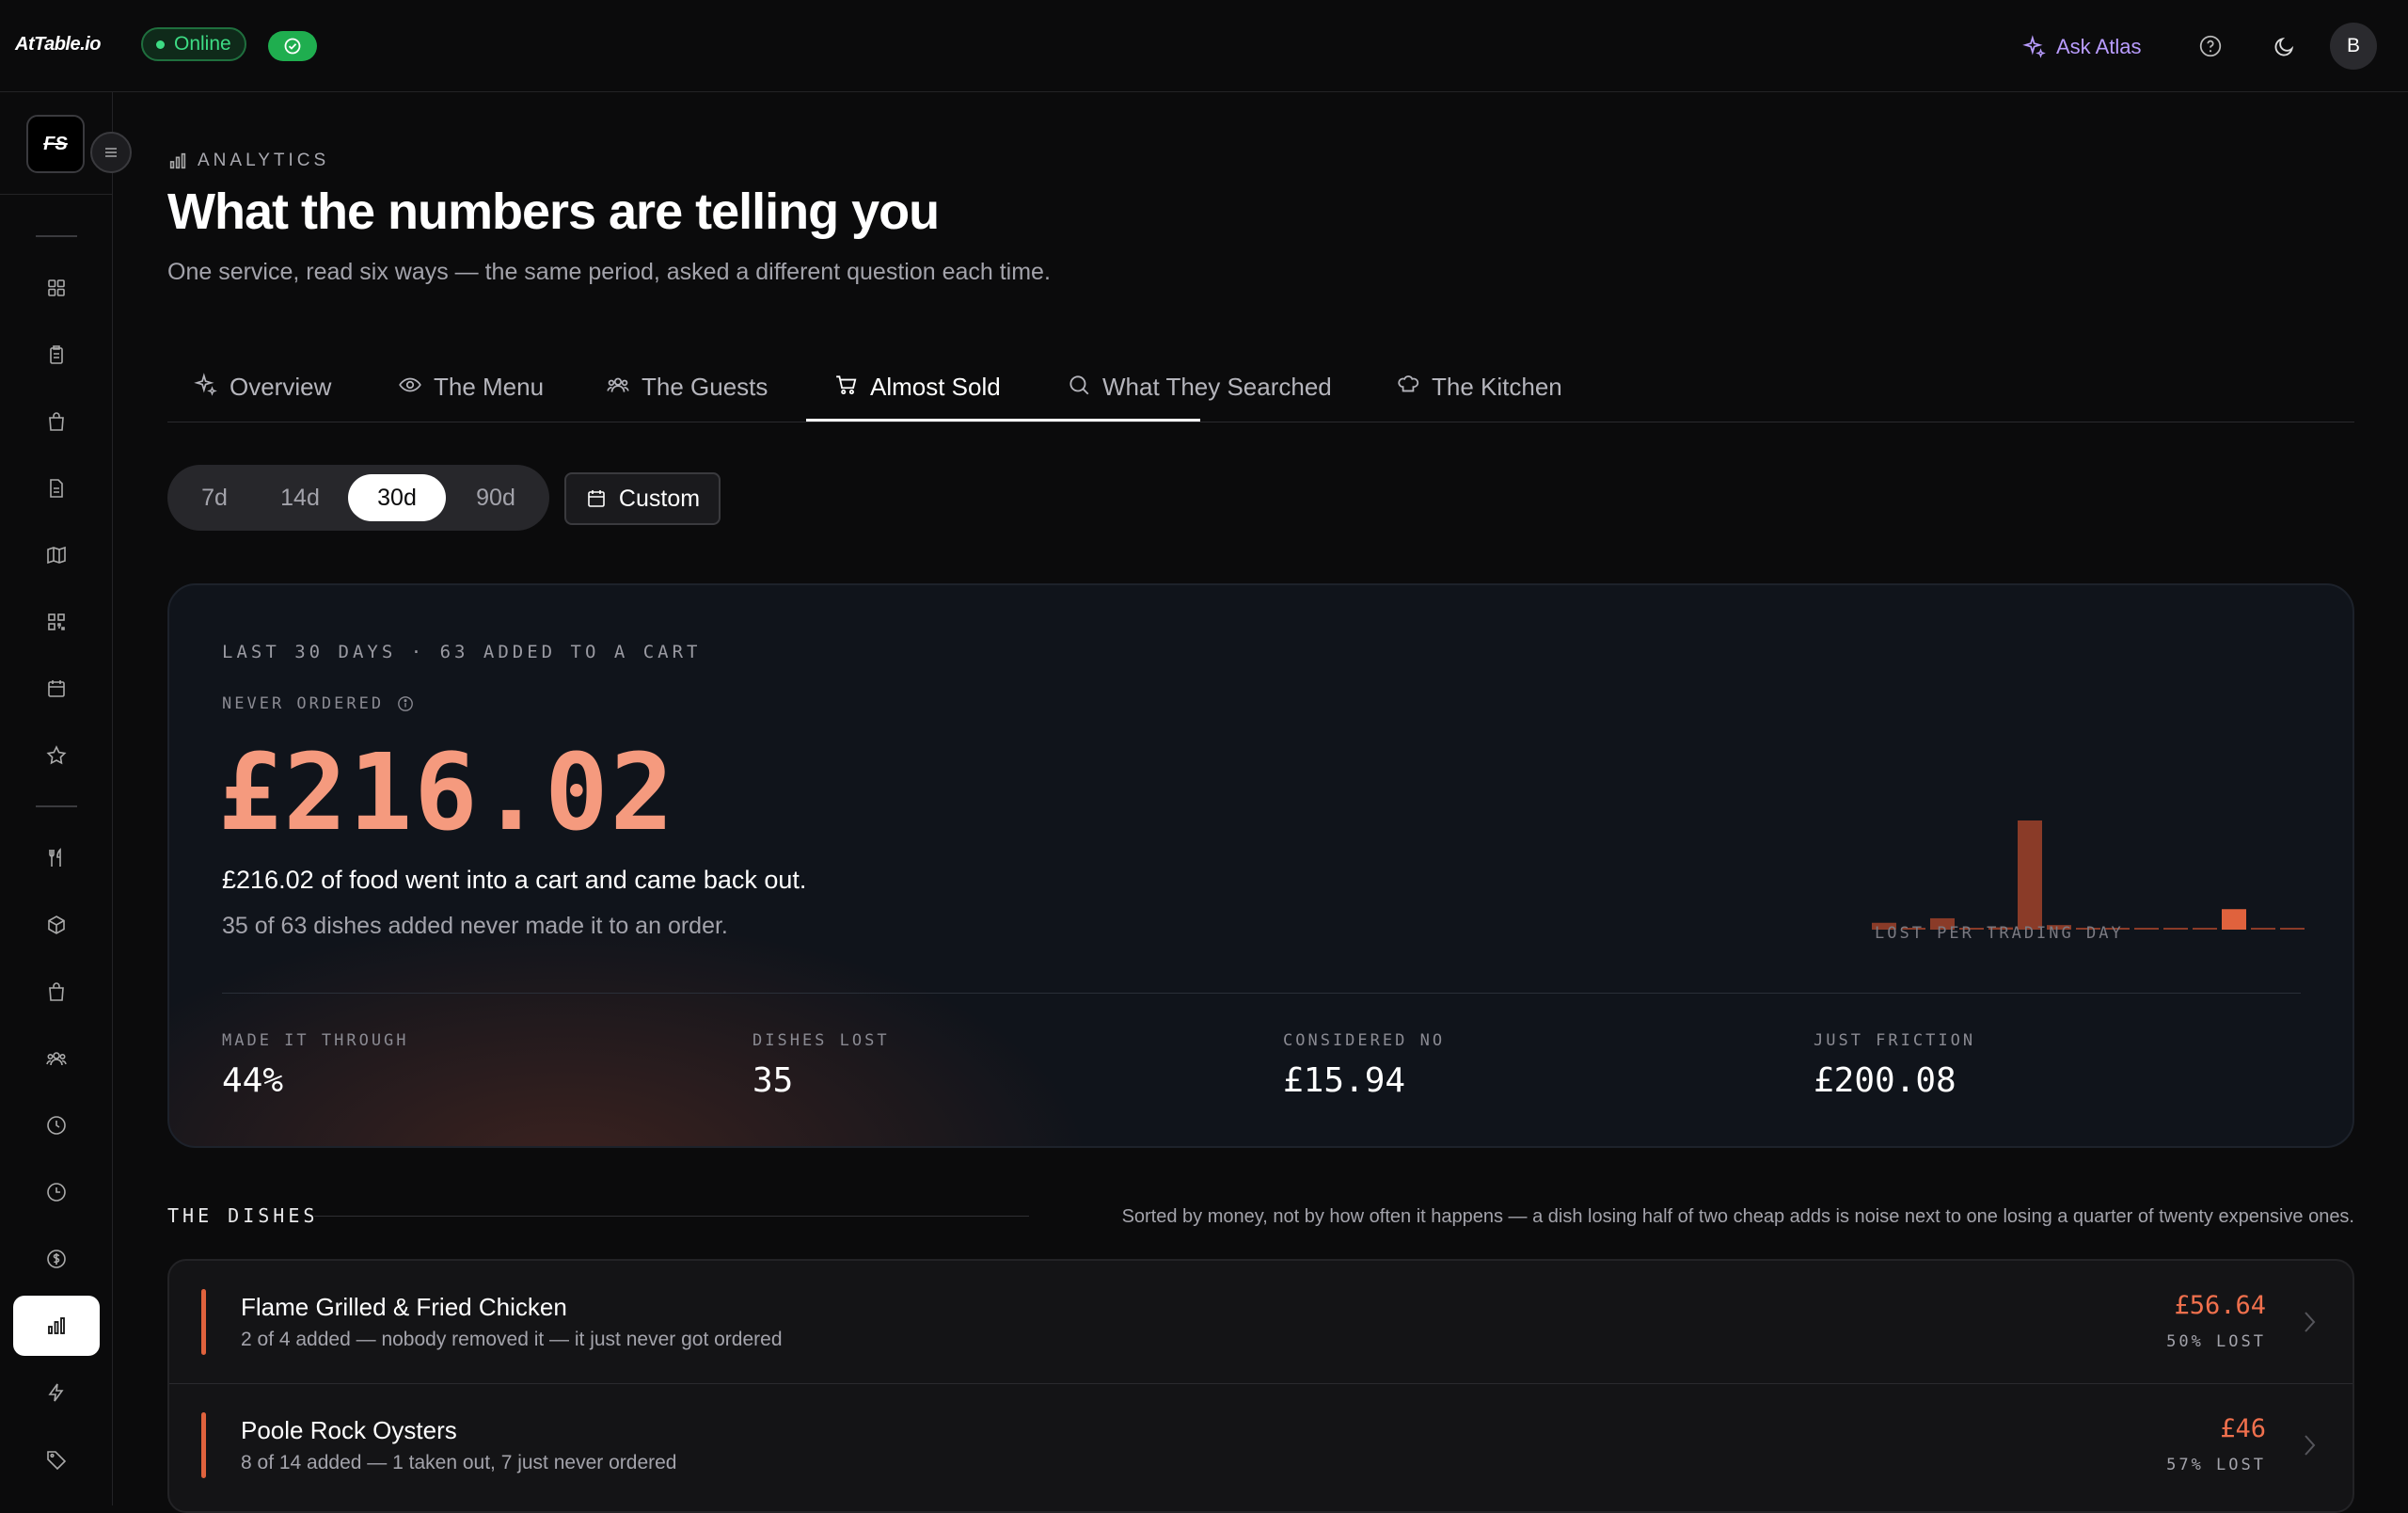  What do you see at coordinates (57, 1125) in the screenshot?
I see `nav-history` at bounding box center [57, 1125].